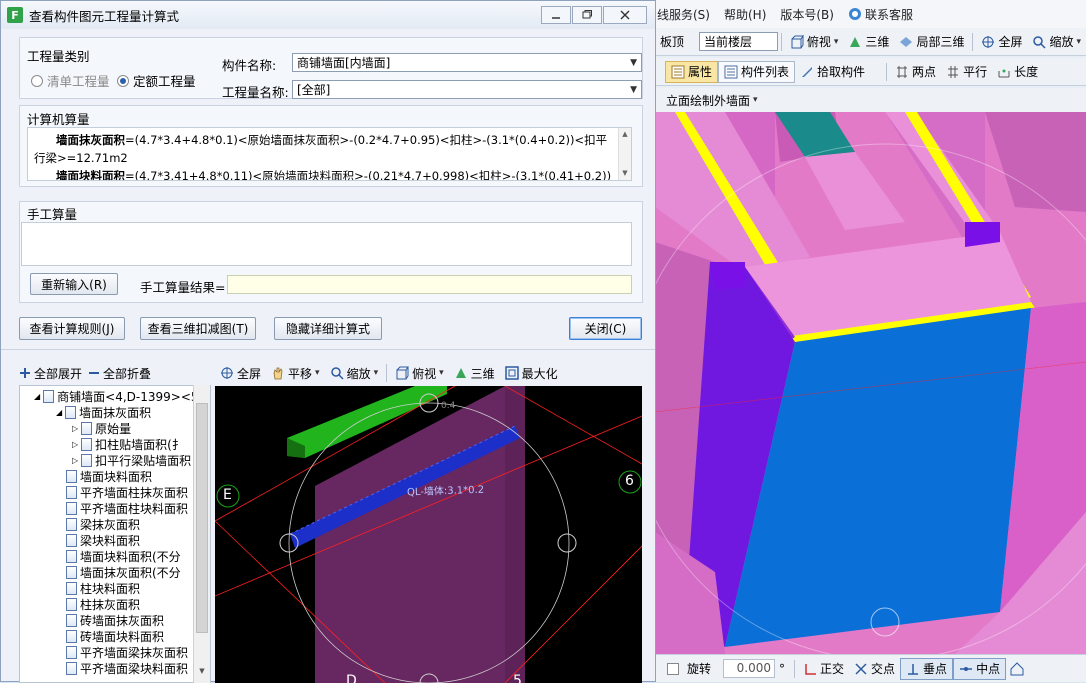 Image resolution: width=1086 pixels, height=683 pixels. What do you see at coordinates (745, 14) in the screenshot?
I see `bg-menu-help: 帮助(H)` at bounding box center [745, 14].